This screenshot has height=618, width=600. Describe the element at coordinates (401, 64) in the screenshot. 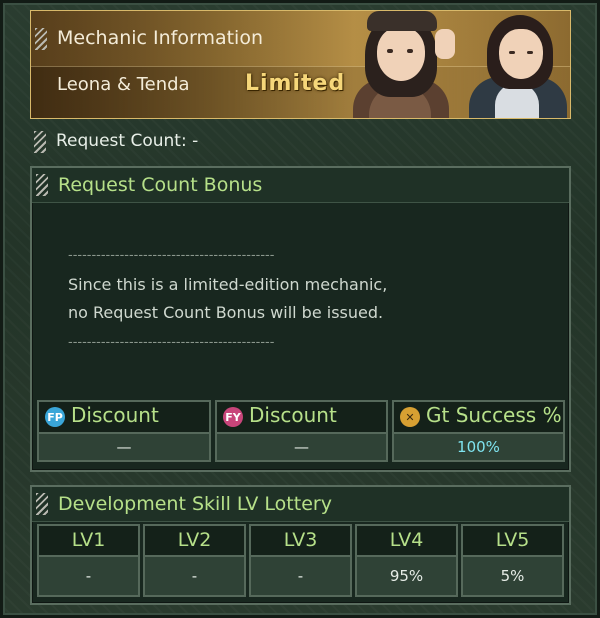

I see `leona-portrait` at that location.